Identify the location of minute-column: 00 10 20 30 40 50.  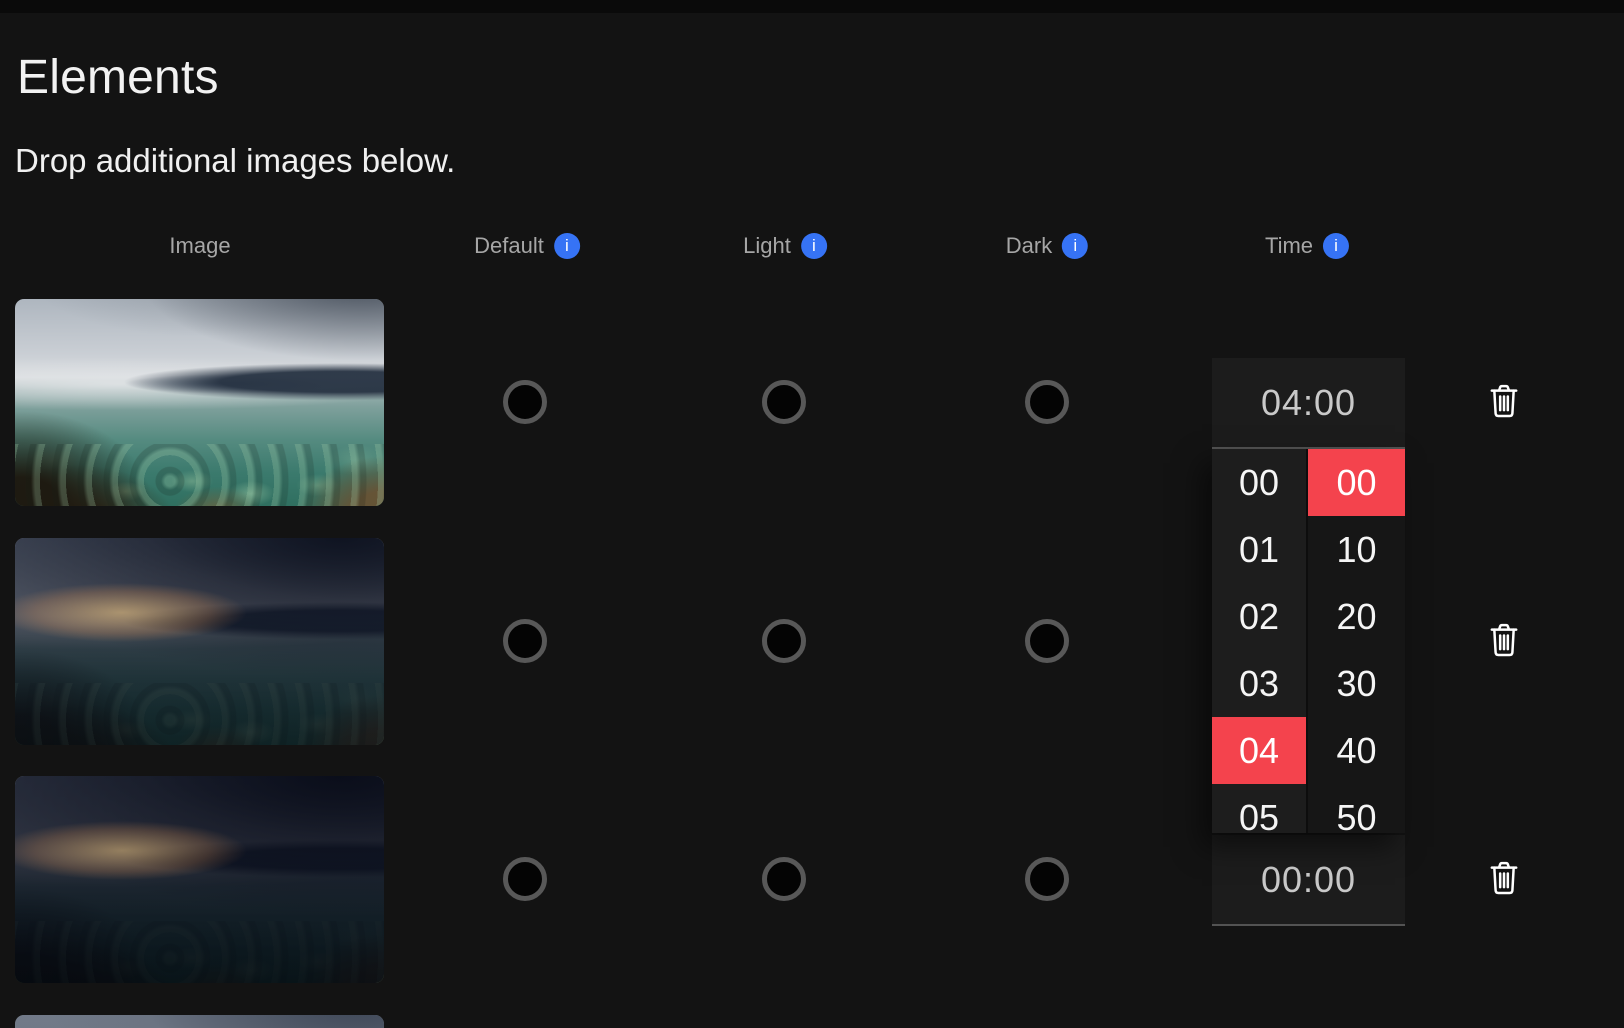
(1356, 641).